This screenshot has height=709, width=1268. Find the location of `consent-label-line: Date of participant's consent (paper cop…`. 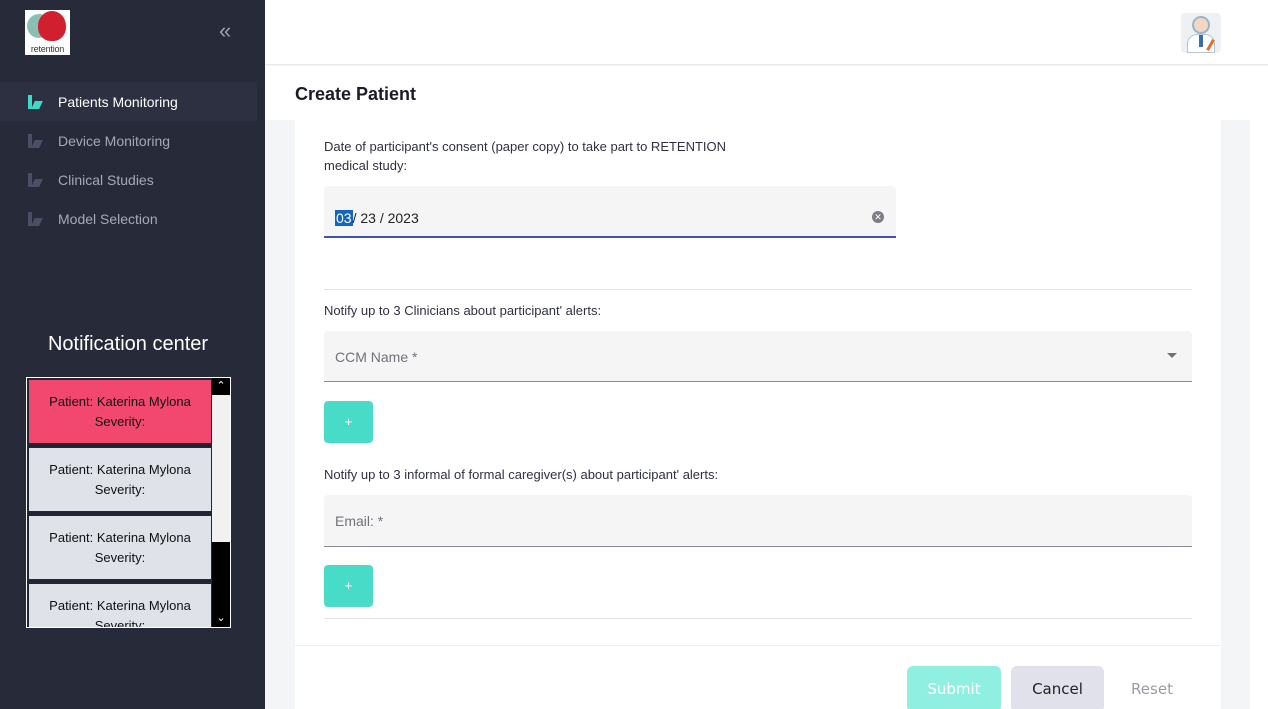

consent-label-line: Date of participant's consent (paper cop… is located at coordinates (525, 146).